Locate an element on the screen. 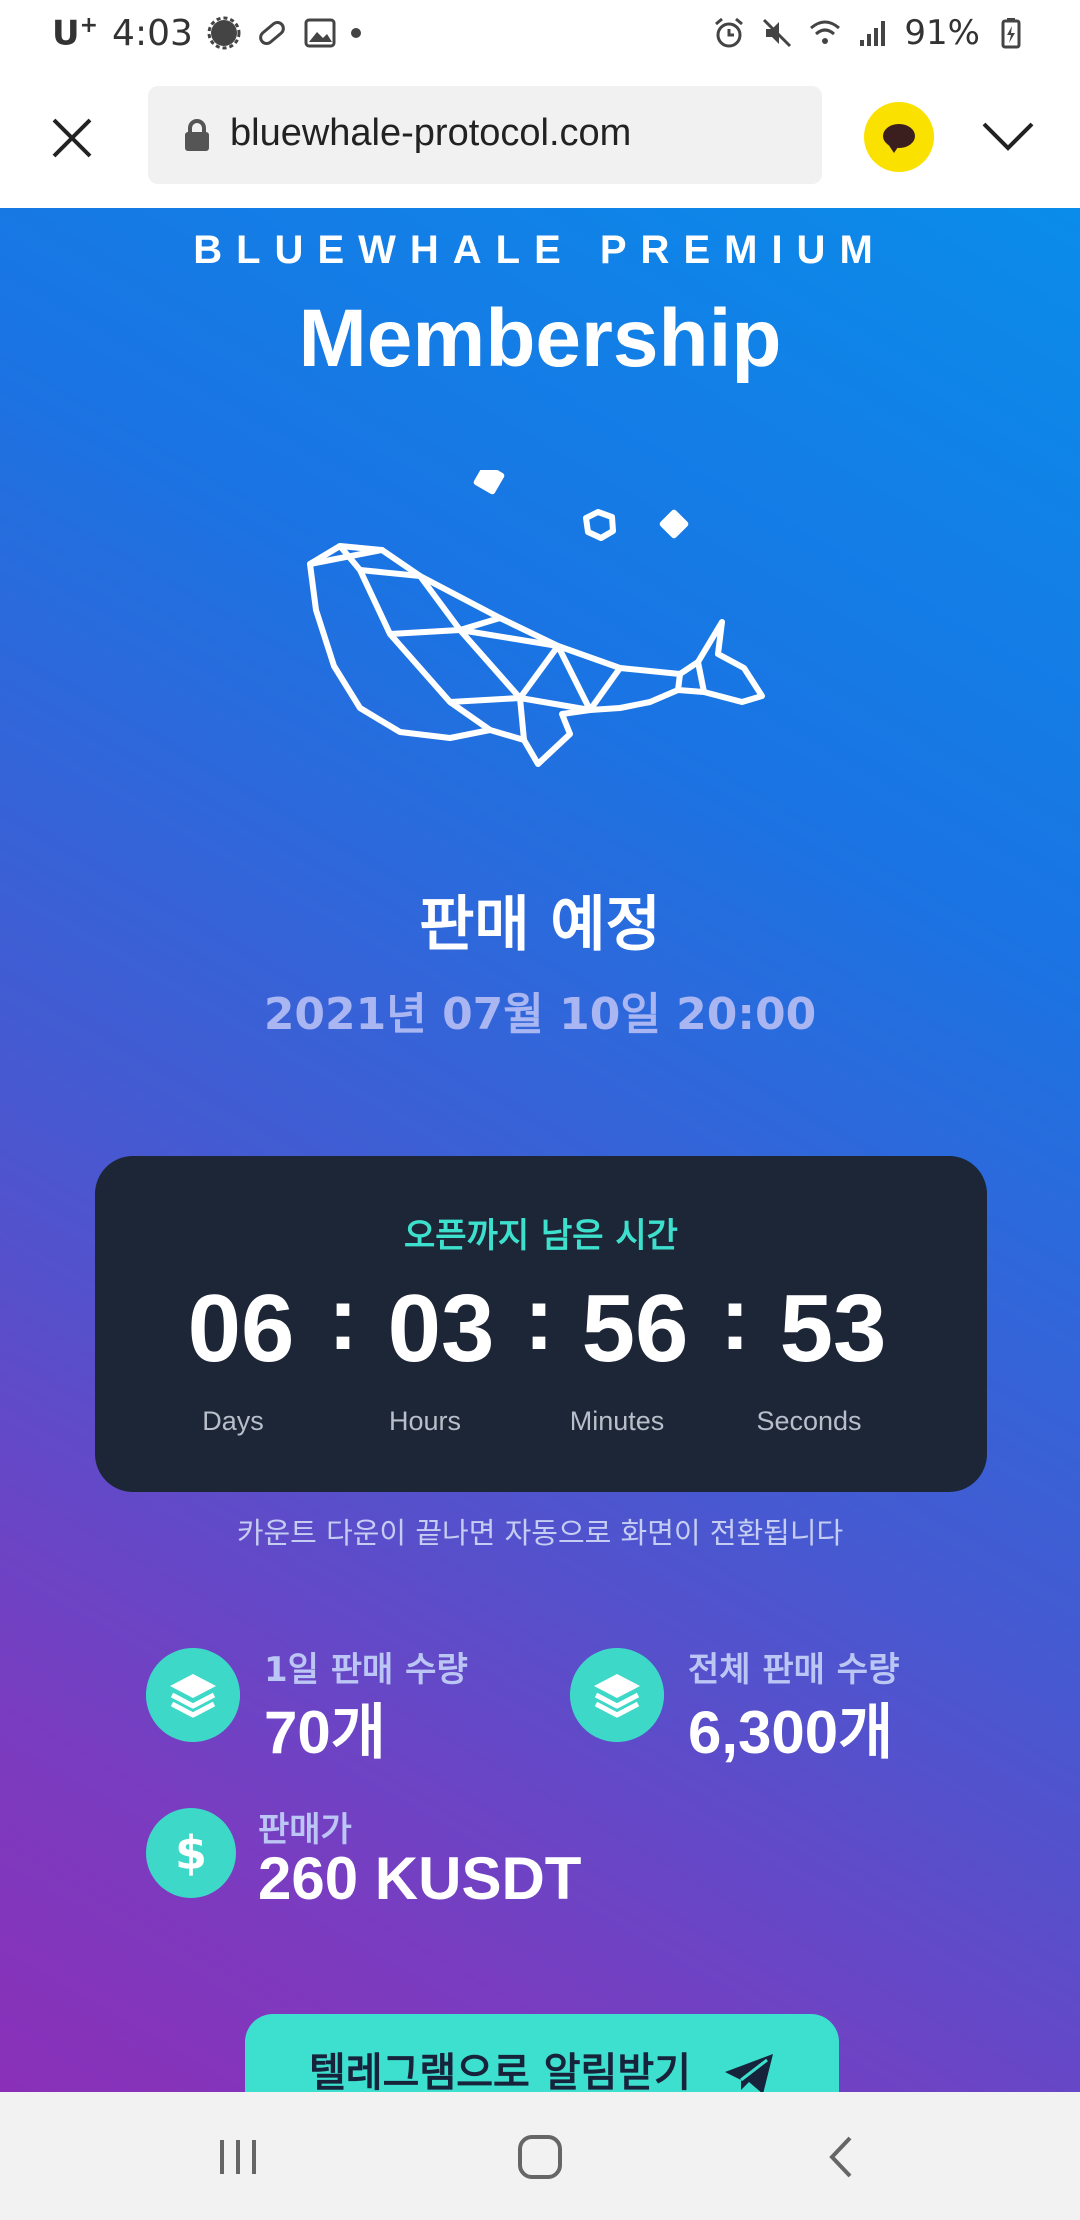  back-icon is located at coordinates (842, 2157).